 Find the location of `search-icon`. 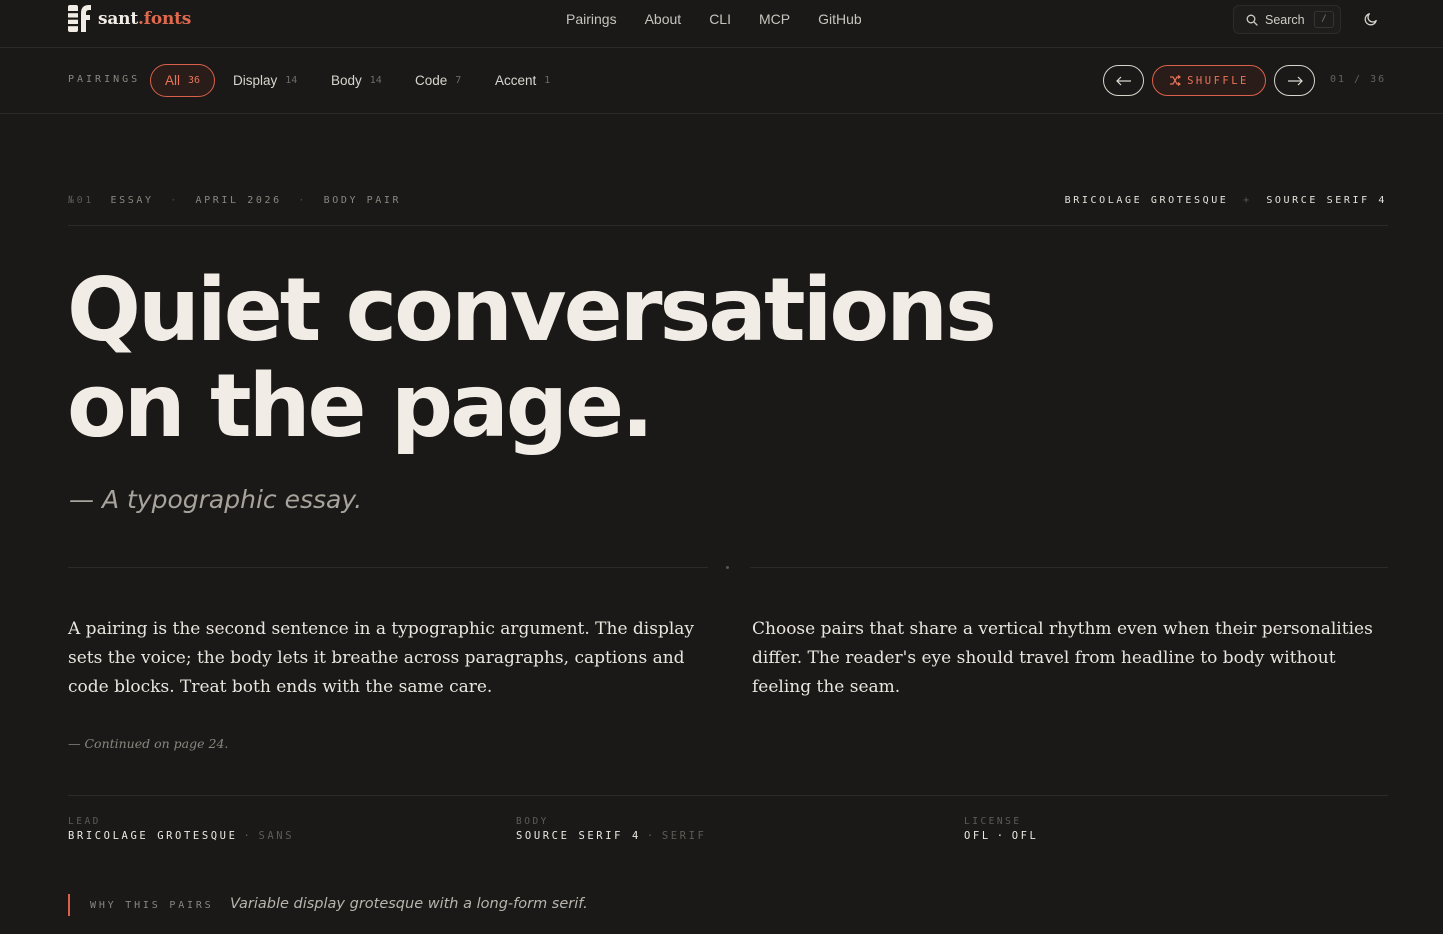

search-icon is located at coordinates (1252, 20).